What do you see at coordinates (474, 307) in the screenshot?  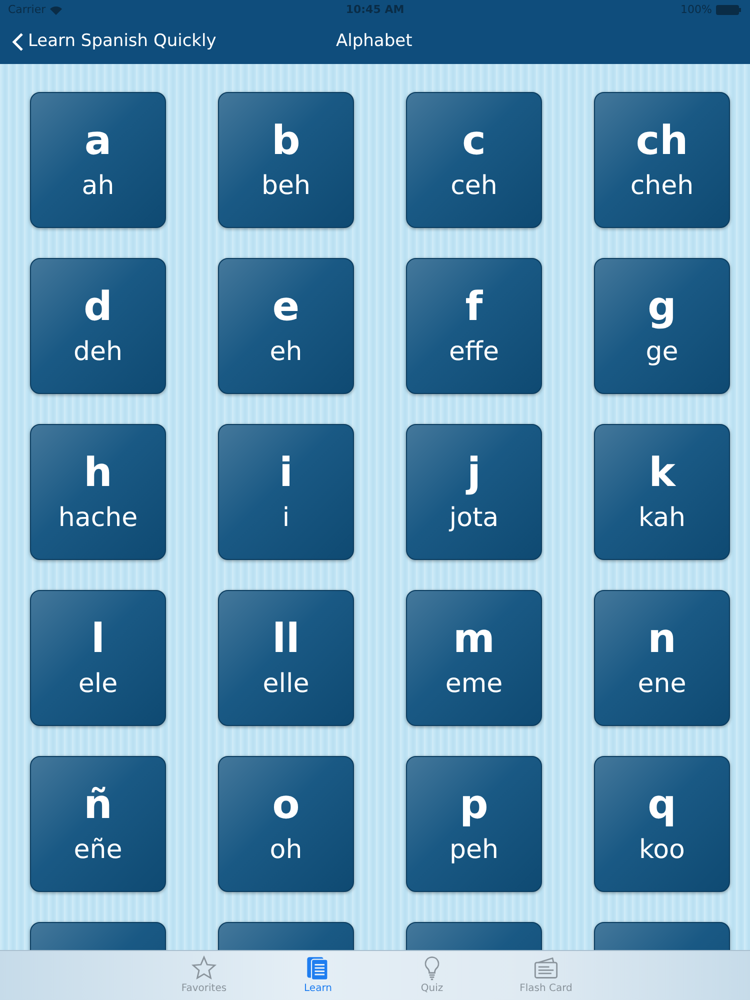 I see `letter: f` at bounding box center [474, 307].